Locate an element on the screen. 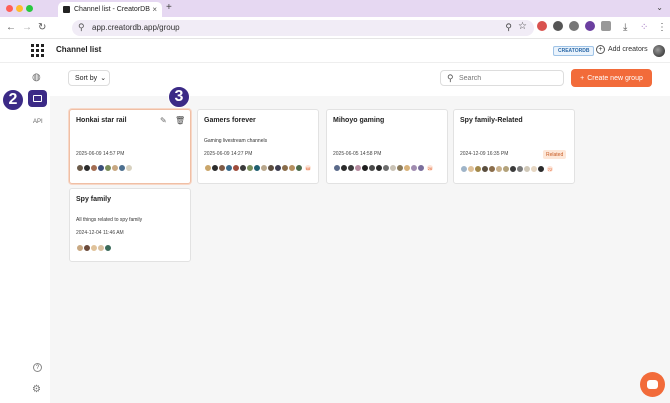 Image resolution: width=670 pixels, height=403 pixels. group-avatars: 26 is located at coordinates (383, 168).